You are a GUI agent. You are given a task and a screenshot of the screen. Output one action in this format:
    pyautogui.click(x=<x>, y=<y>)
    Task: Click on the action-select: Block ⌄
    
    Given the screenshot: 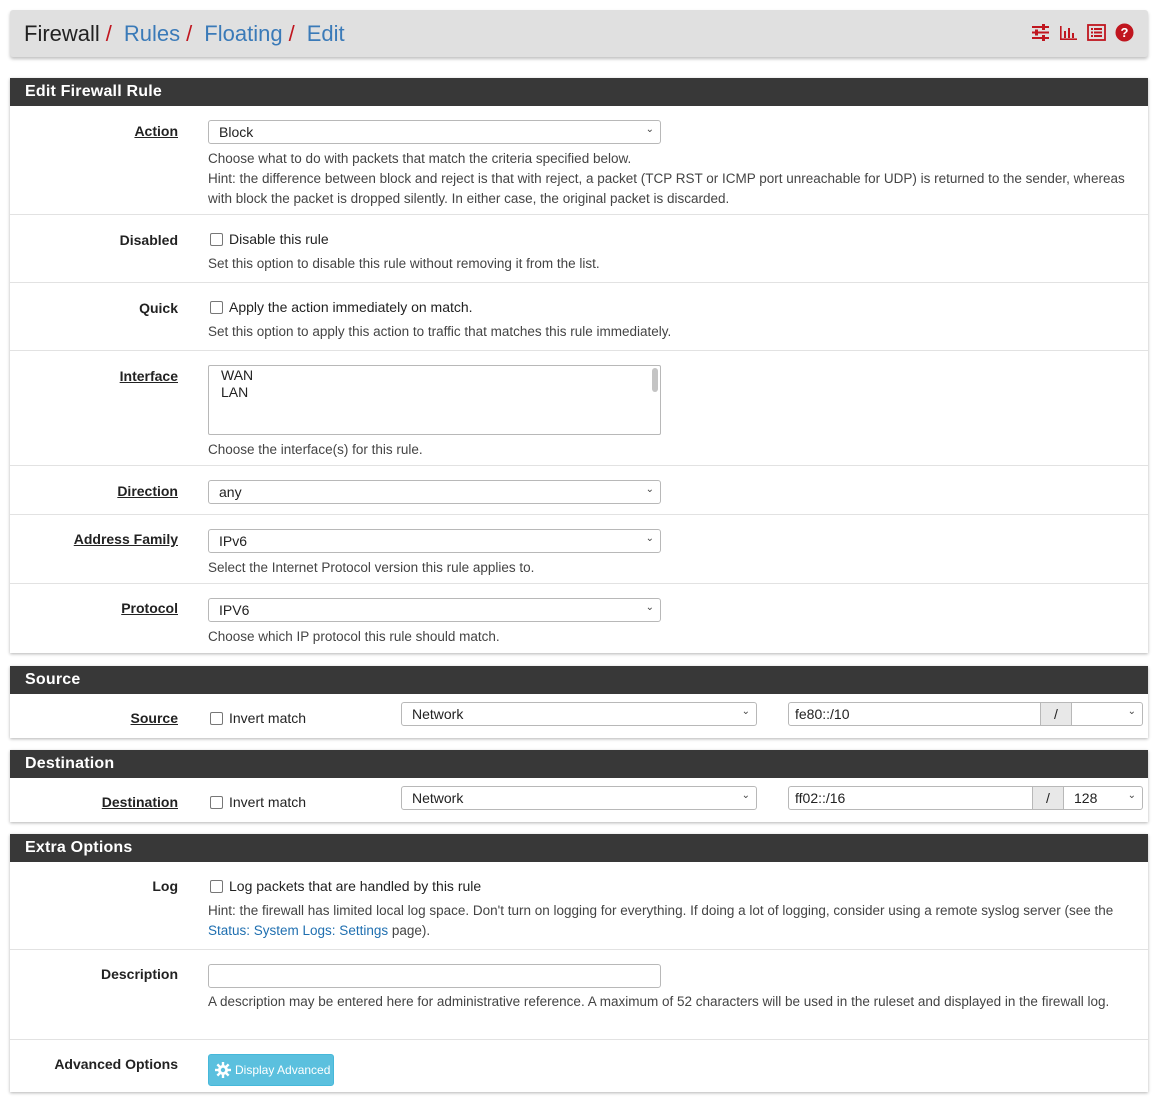 What is the action you would take?
    pyautogui.click(x=434, y=132)
    